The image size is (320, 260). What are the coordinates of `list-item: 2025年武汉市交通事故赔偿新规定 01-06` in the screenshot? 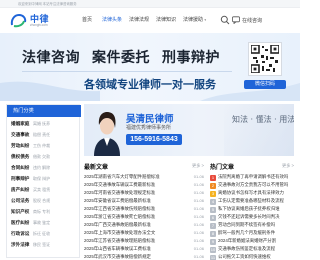 It's located at (144, 257).